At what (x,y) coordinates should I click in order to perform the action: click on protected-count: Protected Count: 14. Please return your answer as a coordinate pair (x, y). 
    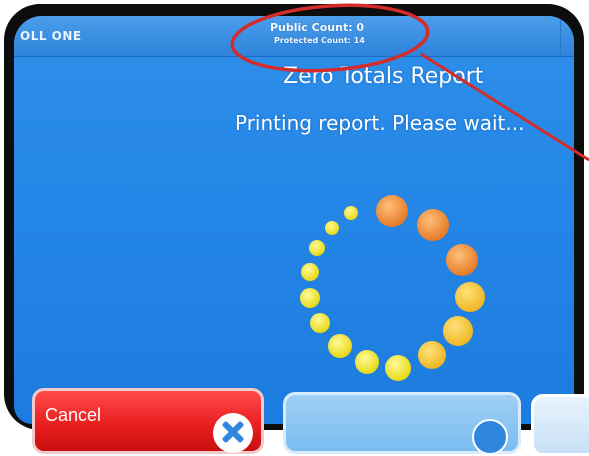
    Looking at the image, I should click on (319, 40).